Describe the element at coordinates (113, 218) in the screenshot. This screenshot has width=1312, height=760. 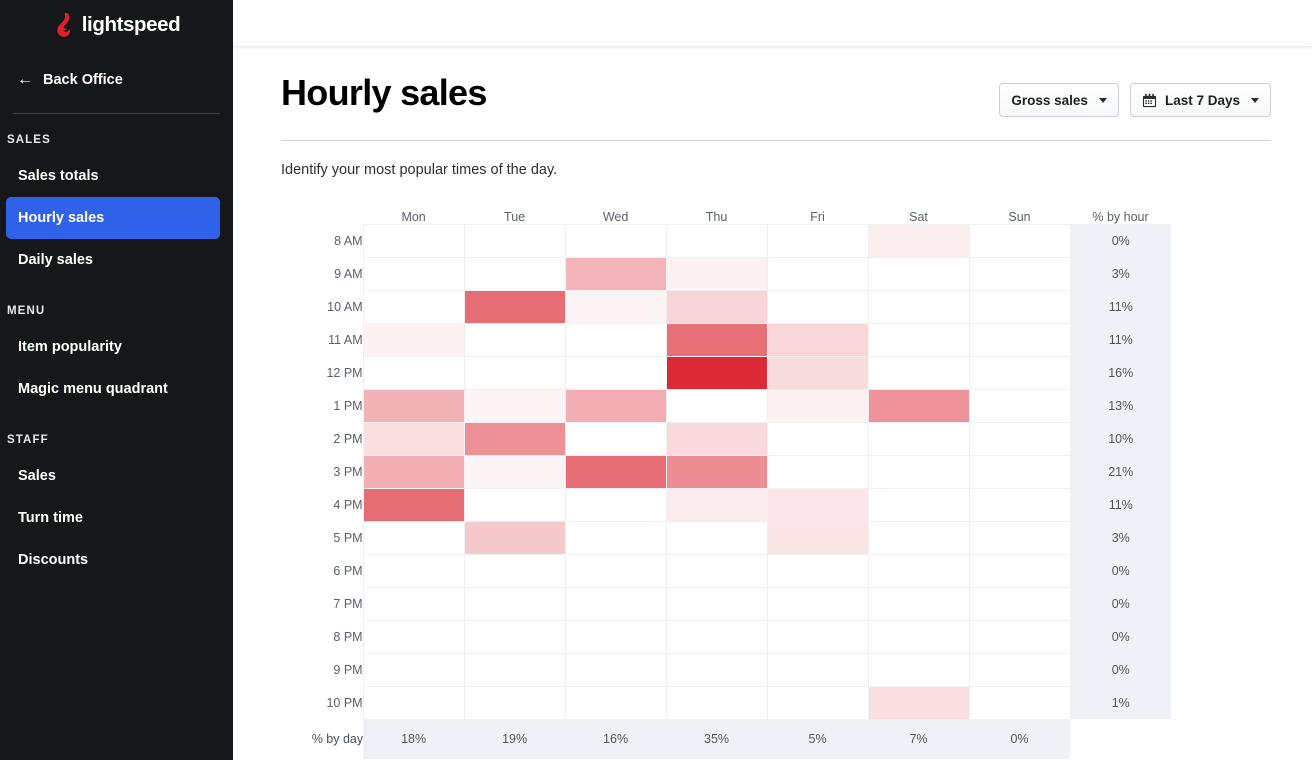
I see `sidebar-item-hourly-sales: Hourly sales` at that location.